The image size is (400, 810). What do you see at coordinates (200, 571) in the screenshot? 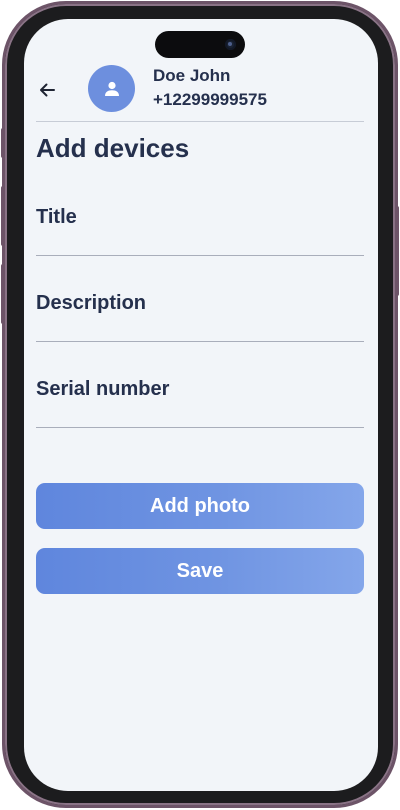
I see `save-button: Save` at bounding box center [200, 571].